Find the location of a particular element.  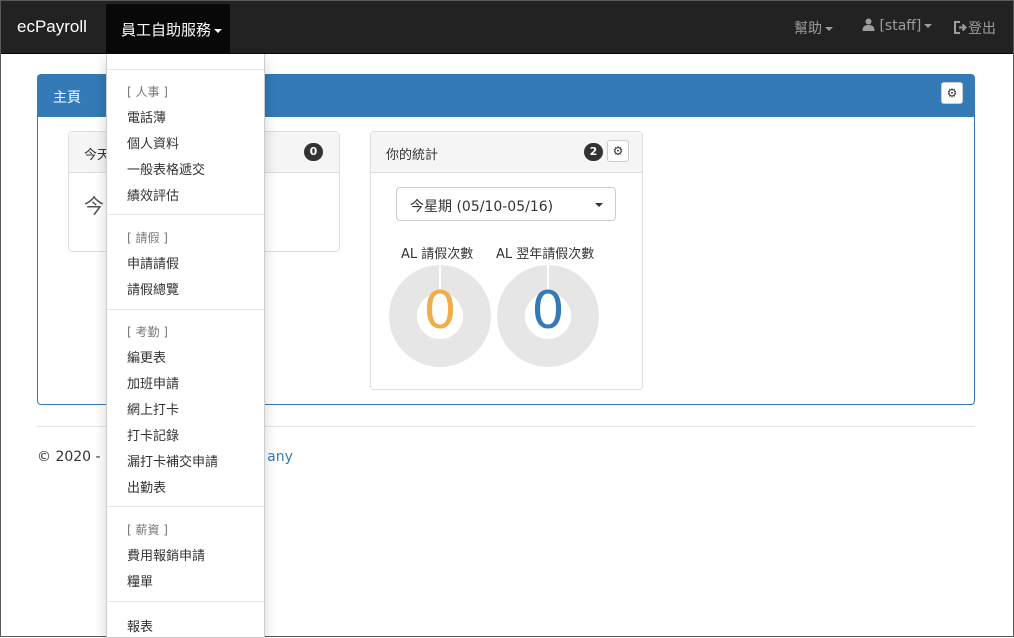

page-title: 主頁 is located at coordinates (67, 98).